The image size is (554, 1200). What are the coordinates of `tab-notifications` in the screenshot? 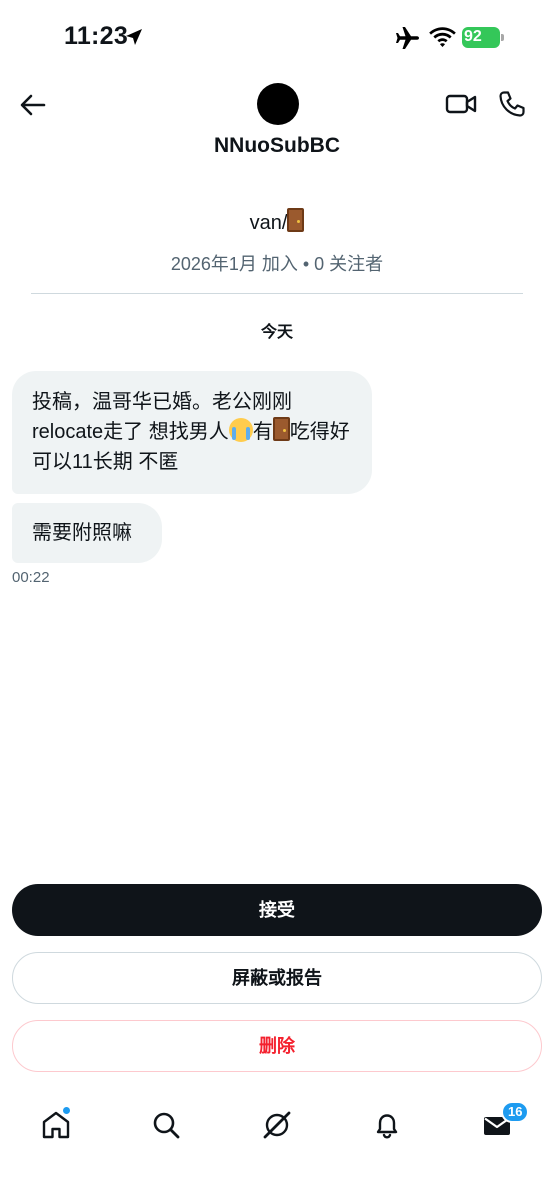 It's located at (387, 1125).